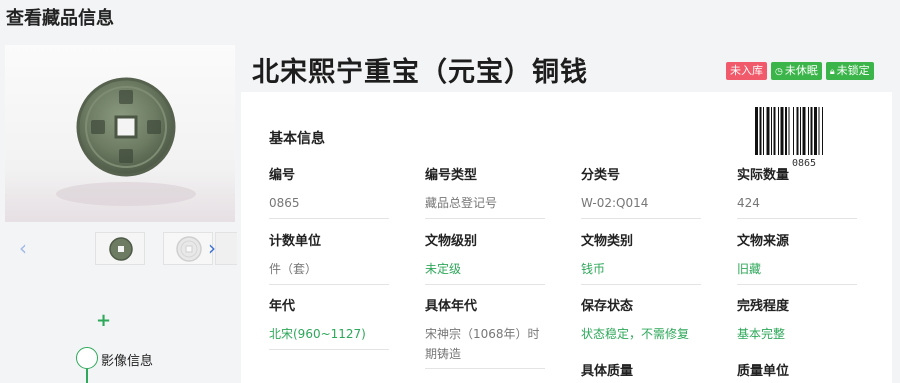  I want to click on field-actual-quantity: 实际数量 424, so click(797, 191).